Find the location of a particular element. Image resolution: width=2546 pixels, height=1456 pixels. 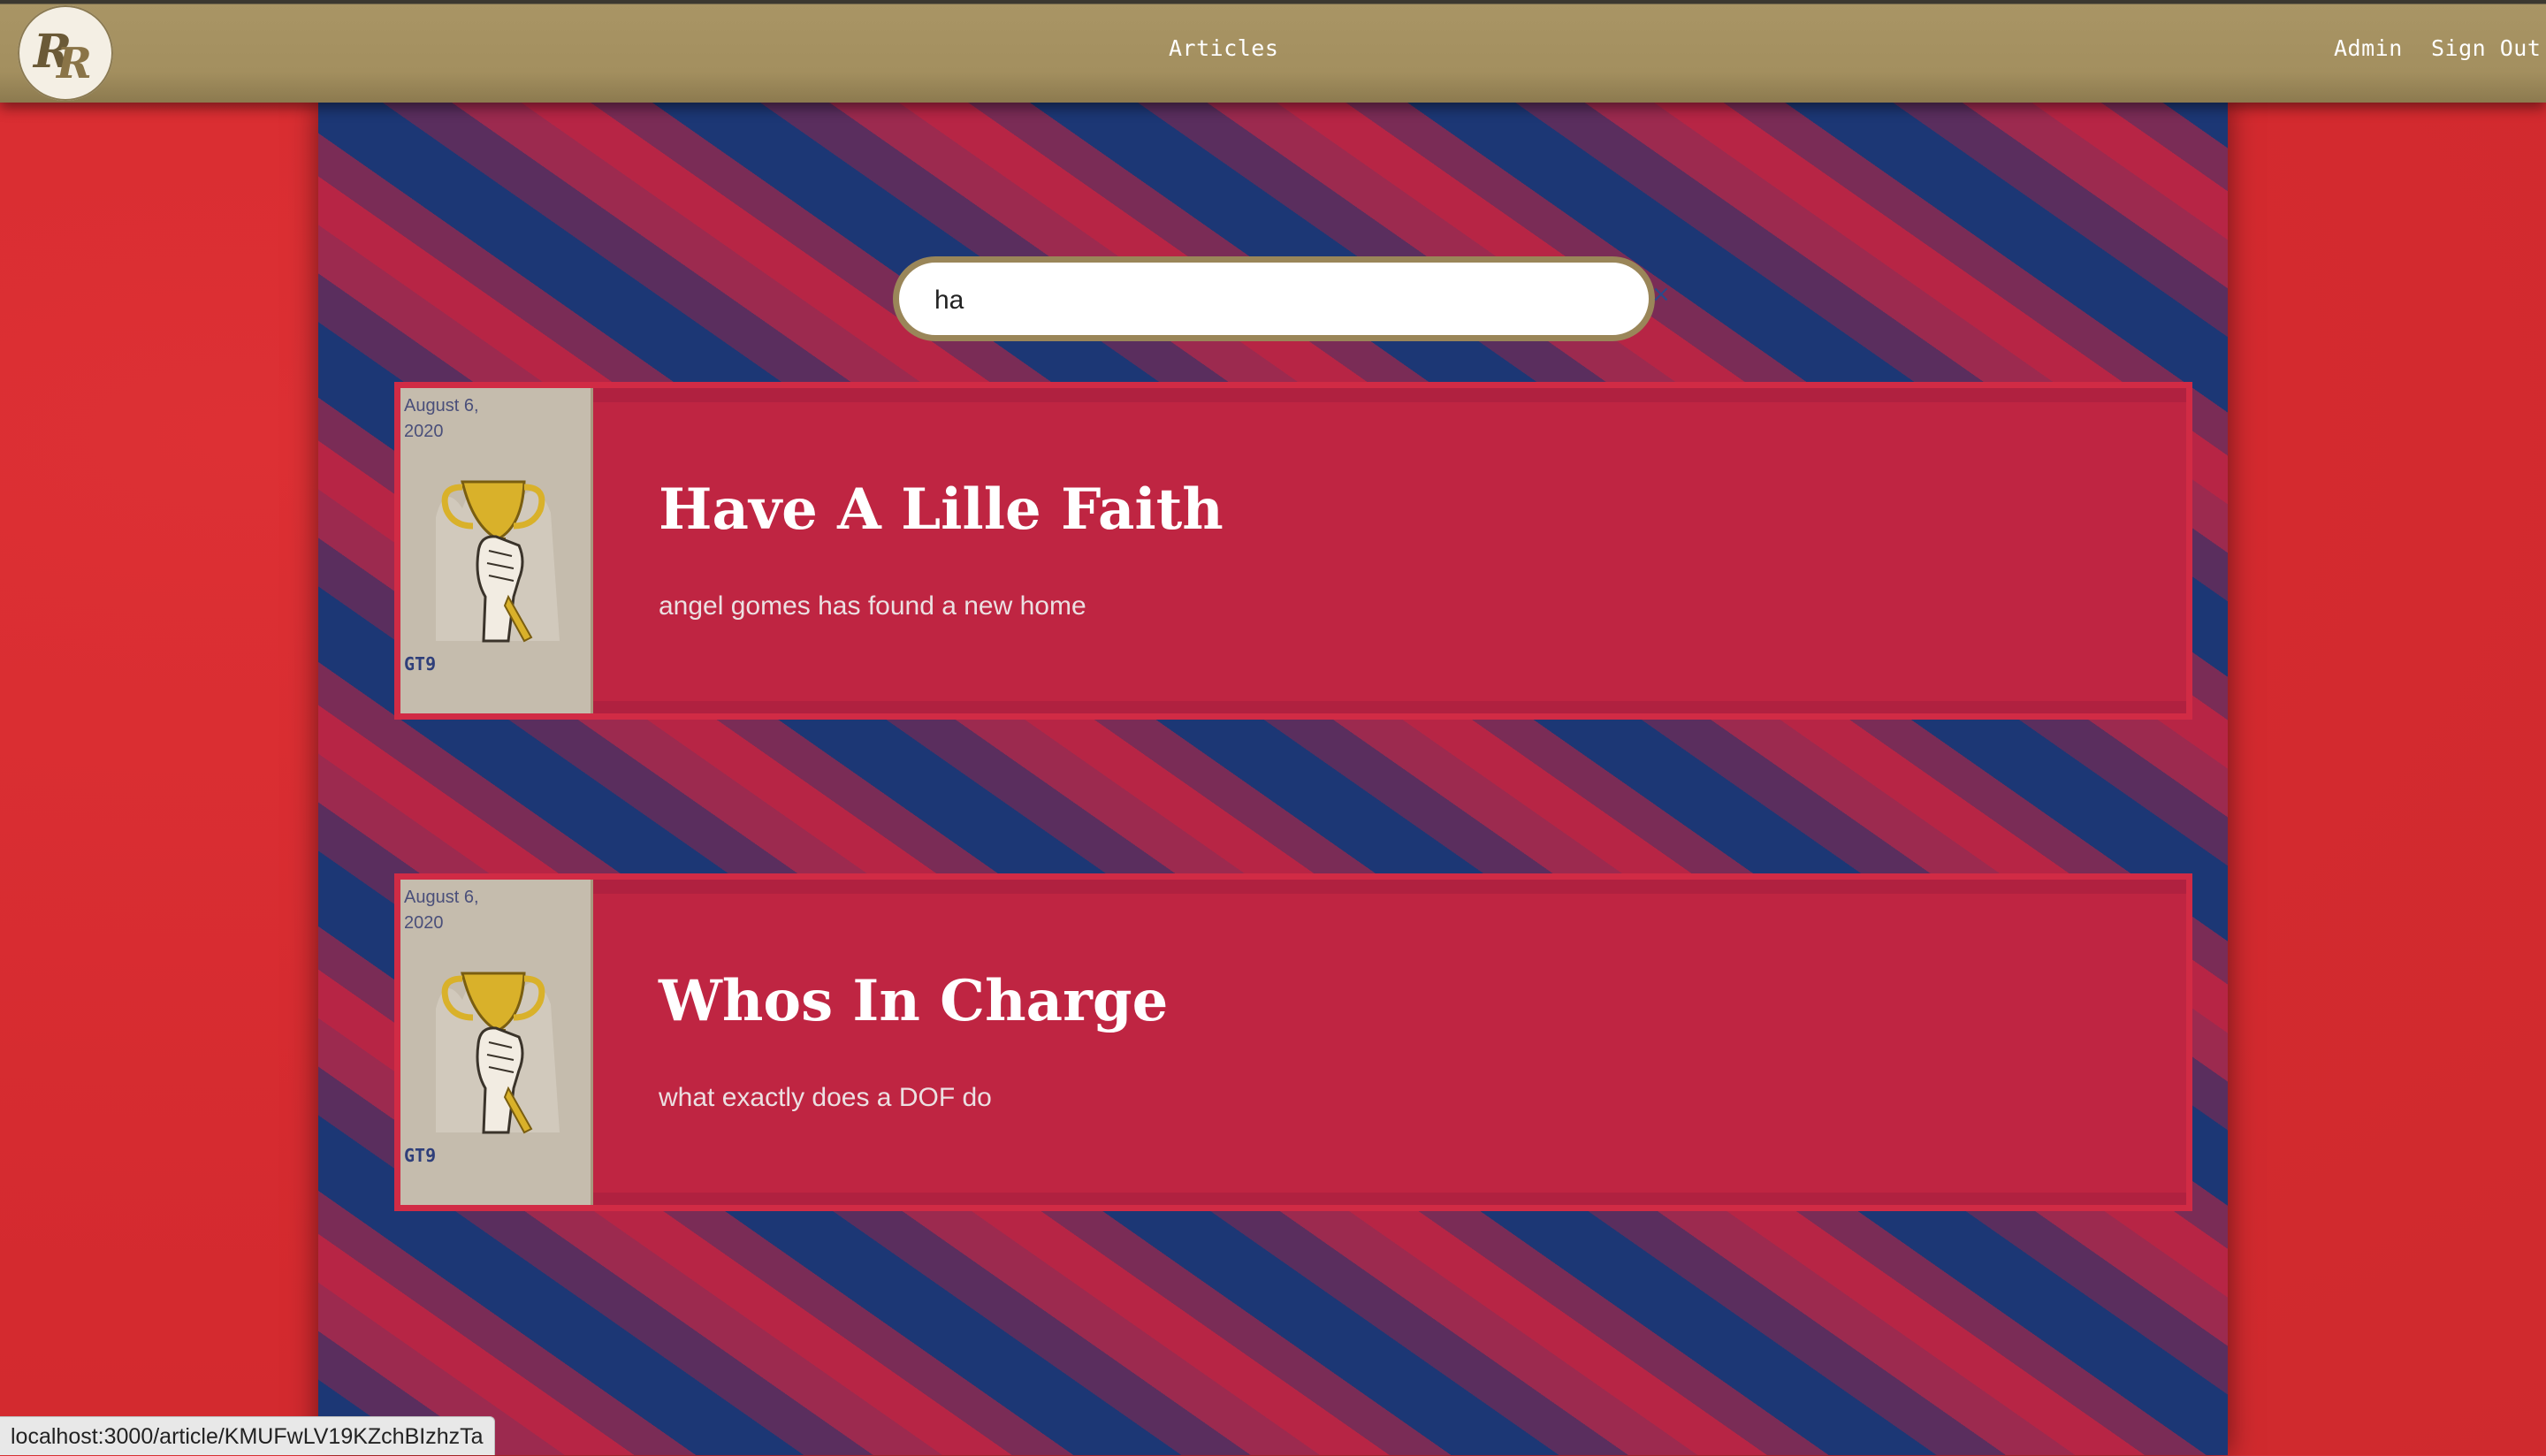

article-description: what exactly does a DOF do is located at coordinates (825, 1097).